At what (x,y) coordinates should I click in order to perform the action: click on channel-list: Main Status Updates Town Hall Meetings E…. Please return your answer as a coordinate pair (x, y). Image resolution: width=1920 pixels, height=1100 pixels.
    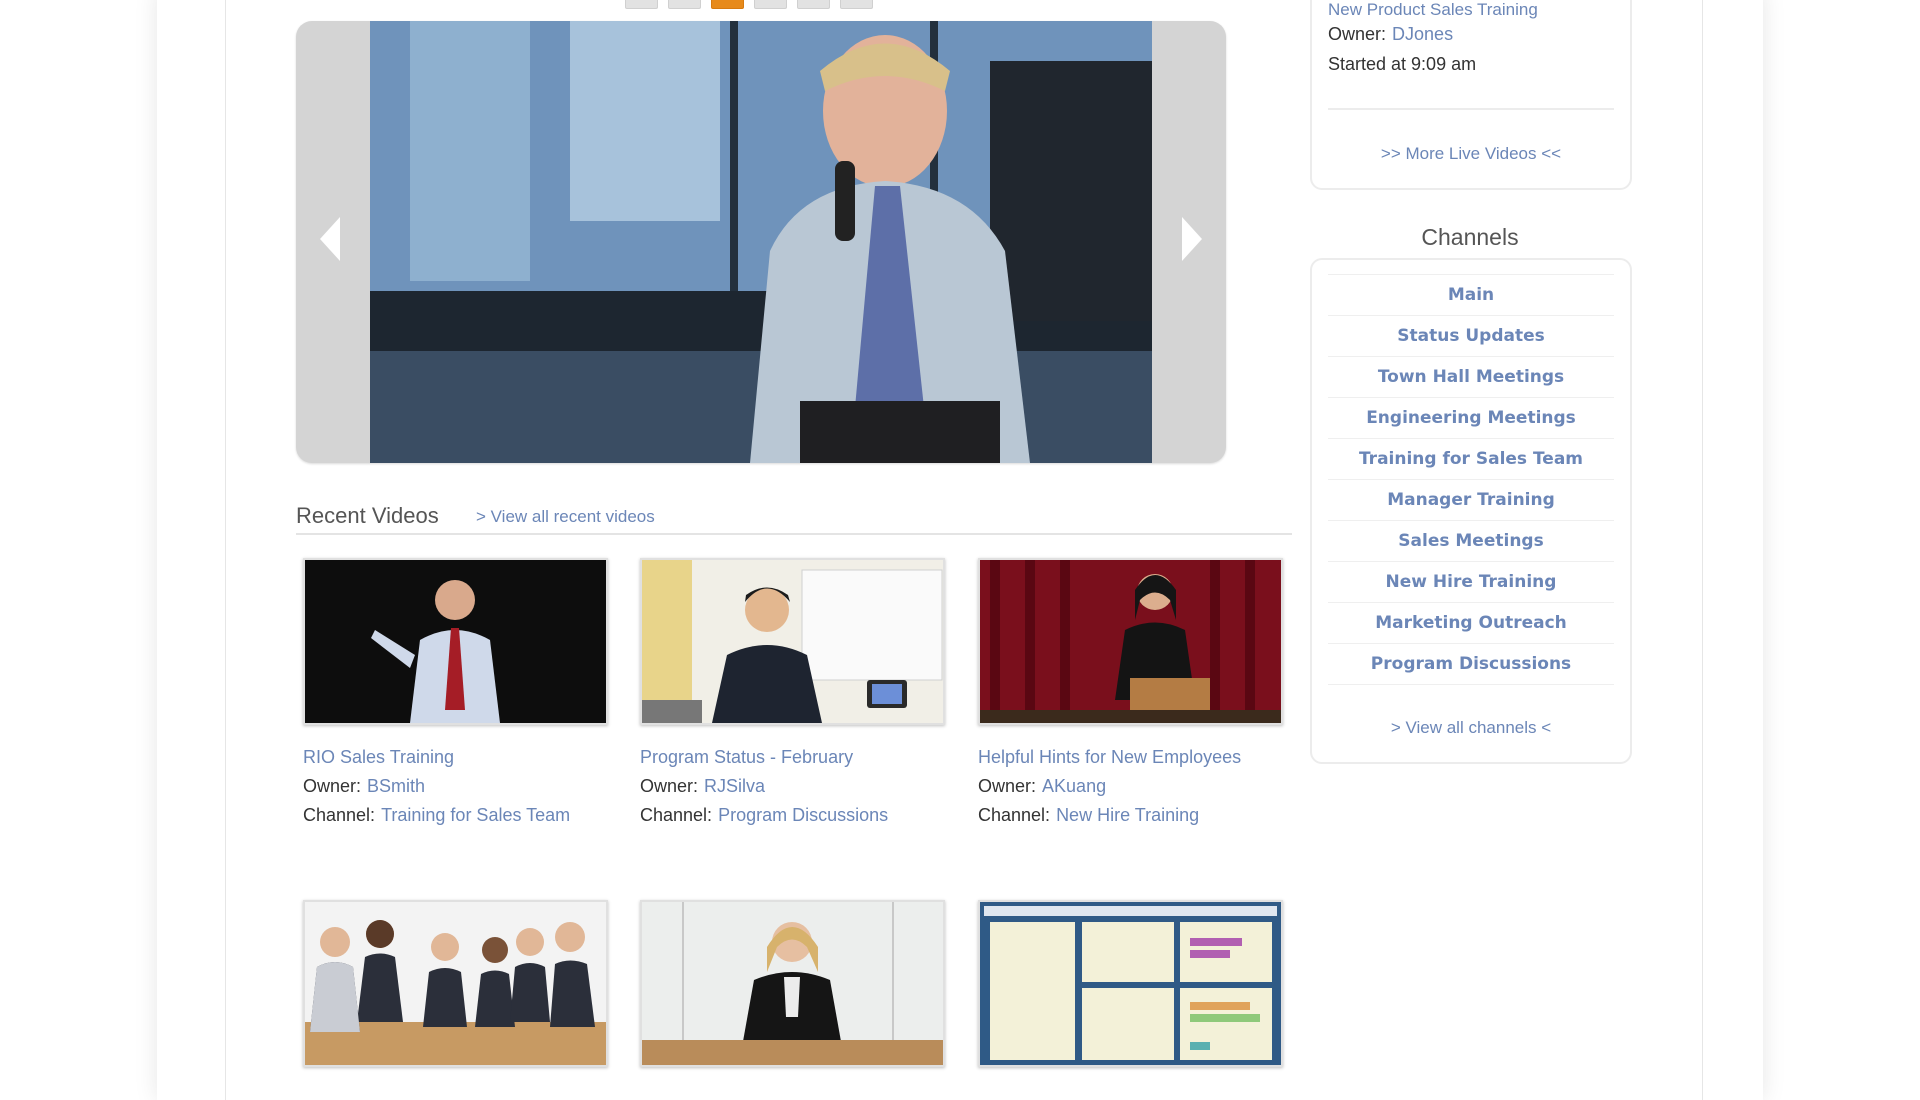
    Looking at the image, I should click on (1471, 479).